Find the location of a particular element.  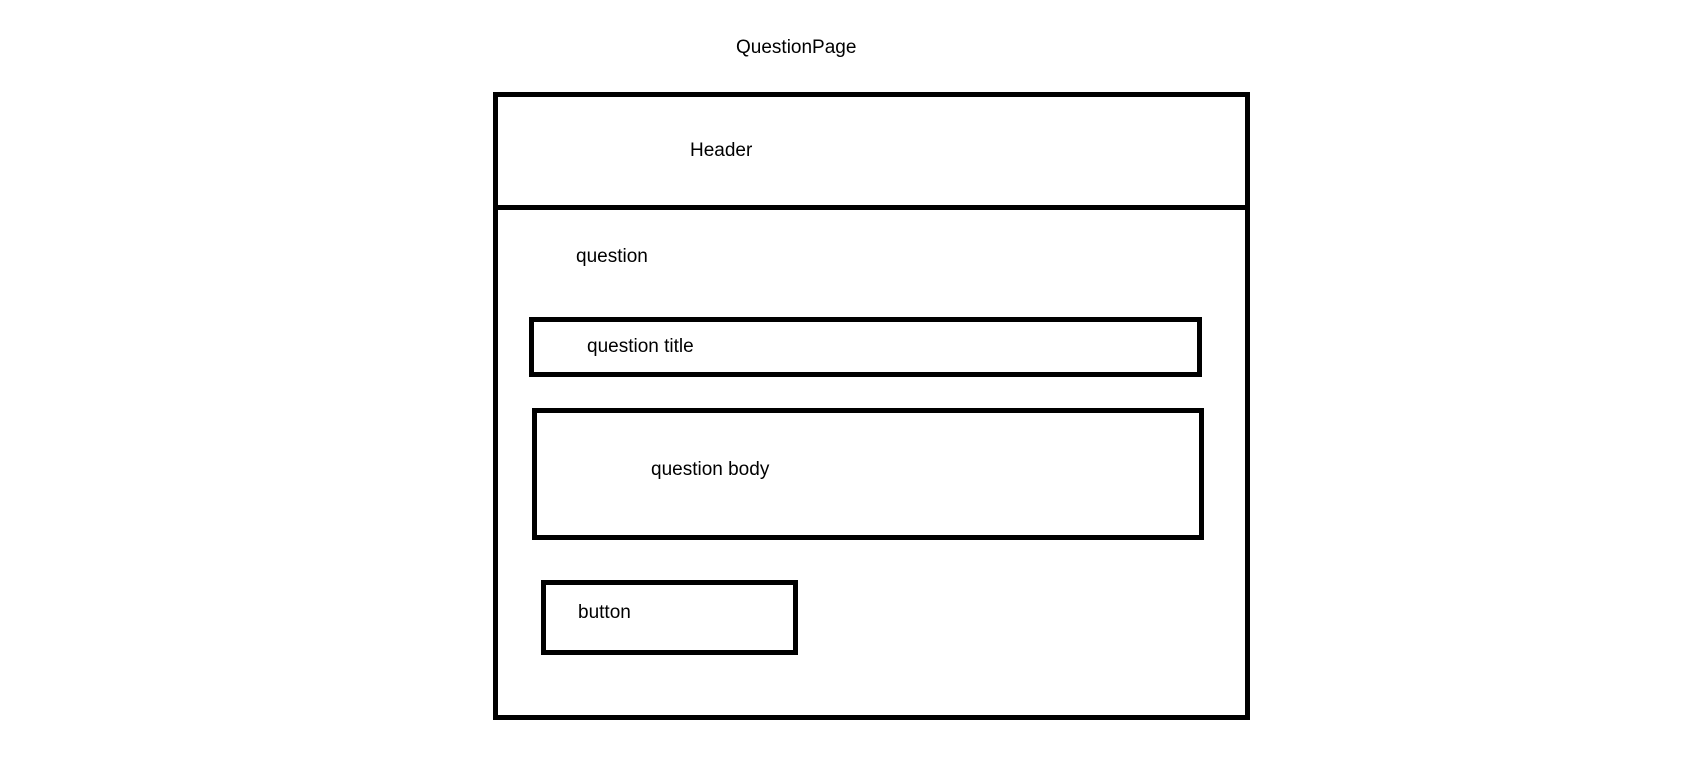

button-label: button is located at coordinates (604, 612).